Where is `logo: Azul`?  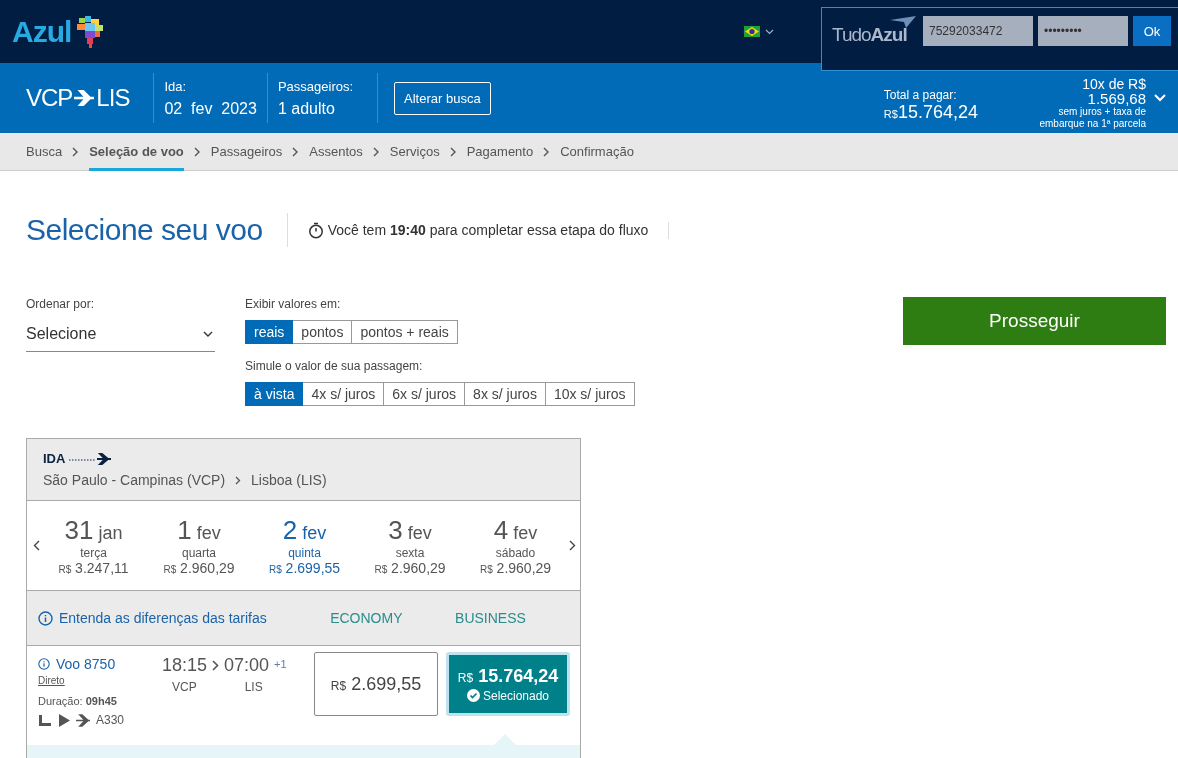
logo: Azul is located at coordinates (42, 31).